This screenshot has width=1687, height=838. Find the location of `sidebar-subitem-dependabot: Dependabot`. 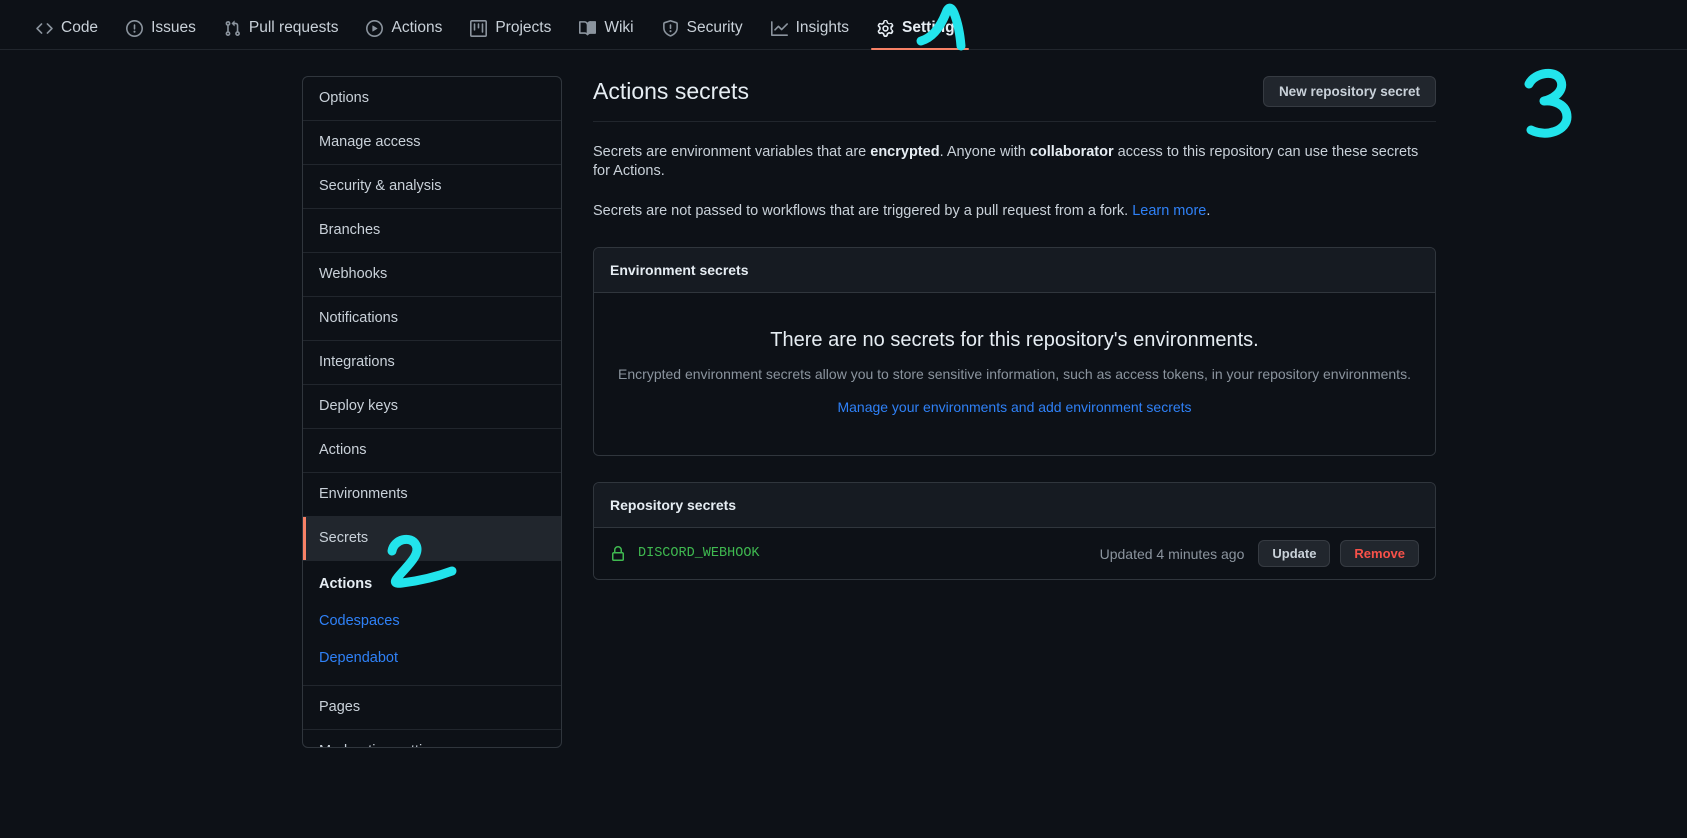

sidebar-subitem-dependabot: Dependabot is located at coordinates (432, 658).